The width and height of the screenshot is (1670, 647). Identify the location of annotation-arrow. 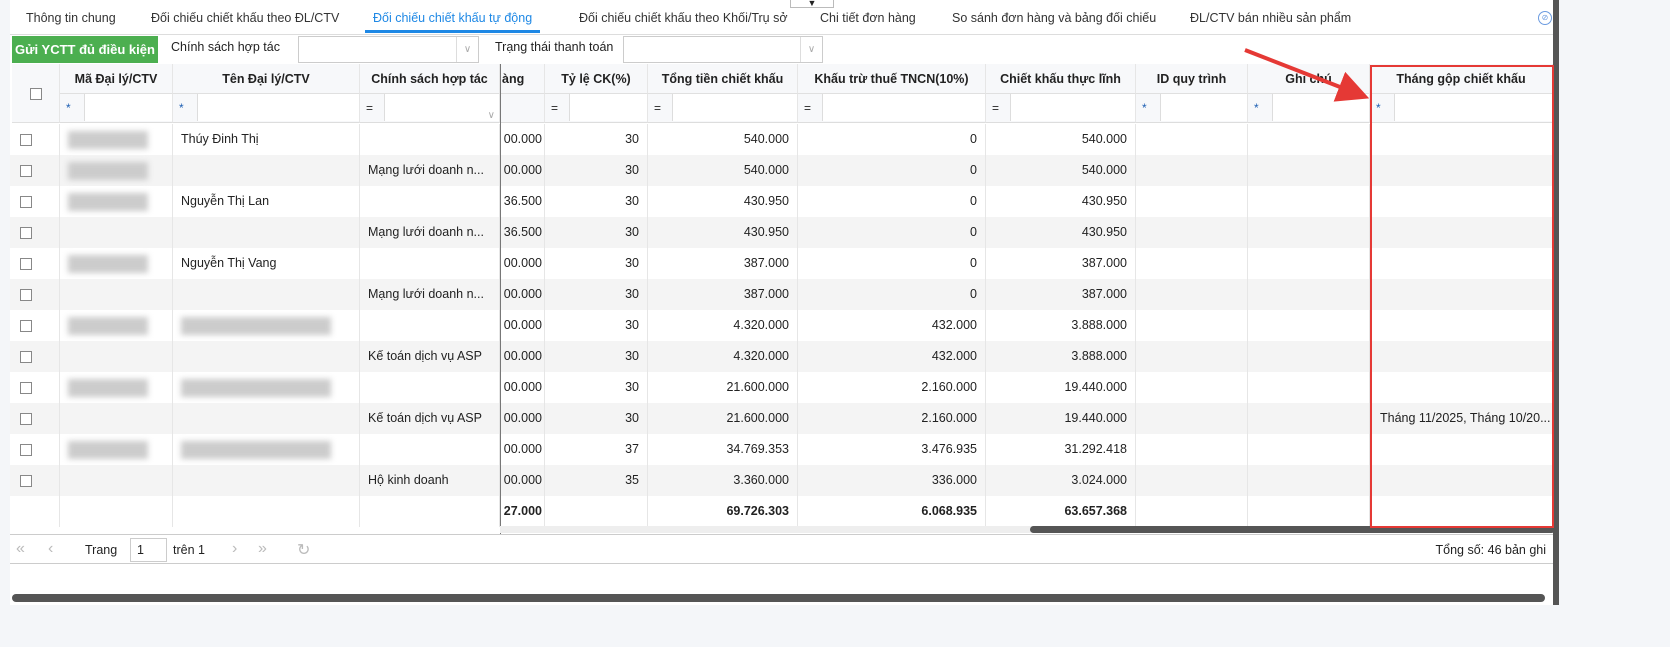
(1307, 75).